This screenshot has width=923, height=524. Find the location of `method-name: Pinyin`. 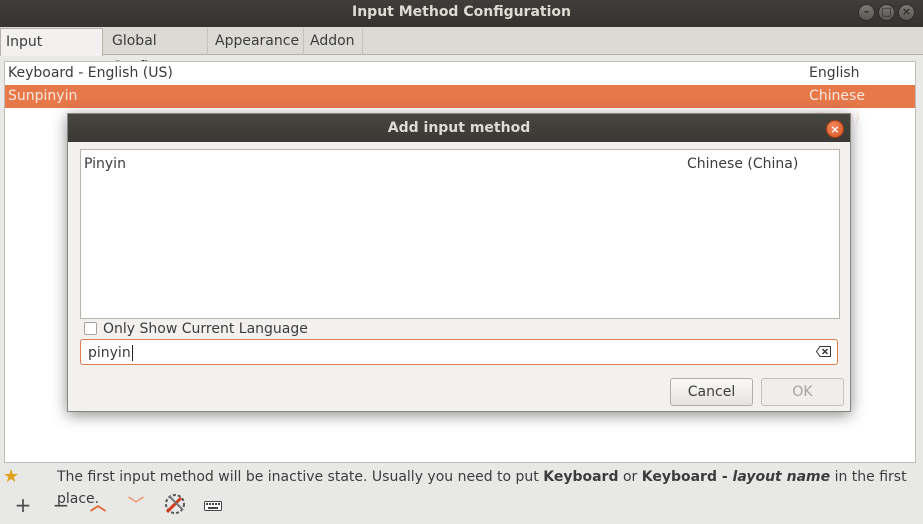

method-name: Pinyin is located at coordinates (105, 164).